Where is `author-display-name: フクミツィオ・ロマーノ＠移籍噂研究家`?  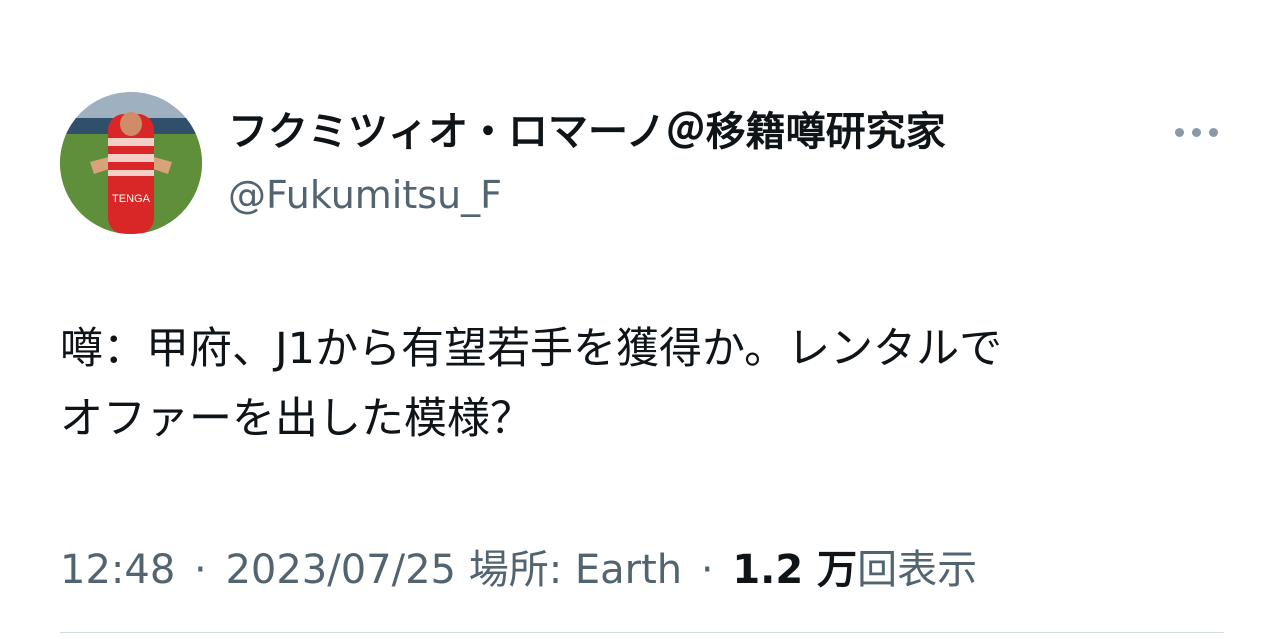 author-display-name: フクミツィオ・ロマーノ＠移籍噂研究家 is located at coordinates (587, 132).